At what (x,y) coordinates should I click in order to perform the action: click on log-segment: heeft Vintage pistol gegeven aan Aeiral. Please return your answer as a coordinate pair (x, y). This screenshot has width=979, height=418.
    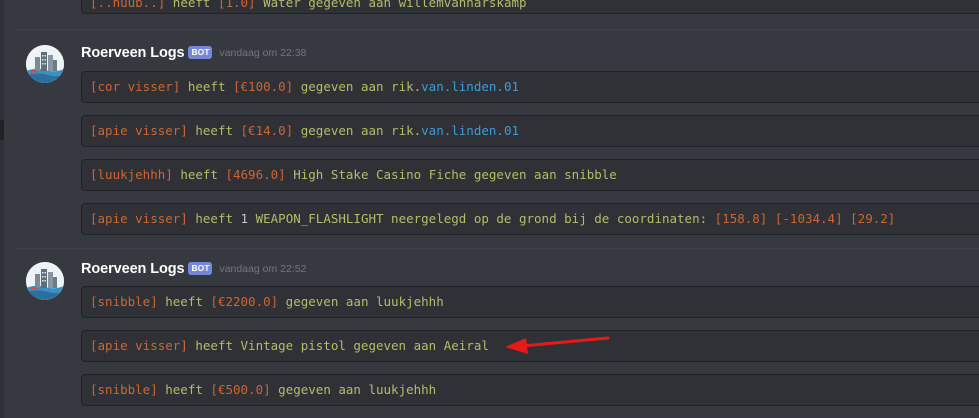
    Looking at the image, I should click on (338, 345).